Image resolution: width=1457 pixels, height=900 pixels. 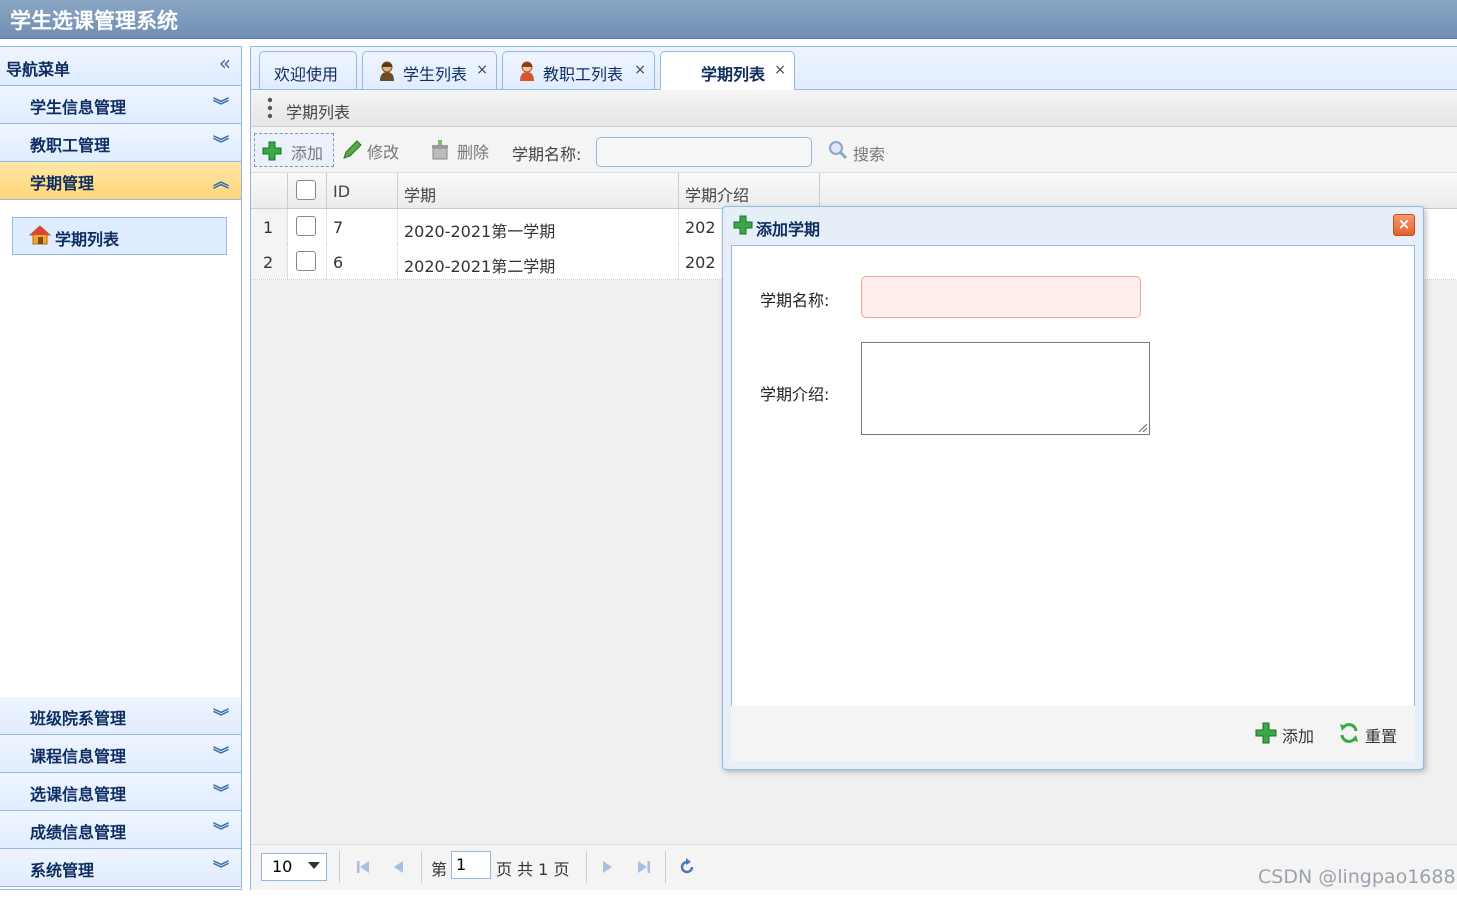 What do you see at coordinates (533, 869) in the screenshot?
I see `page-count-label: 页 共 1 页` at bounding box center [533, 869].